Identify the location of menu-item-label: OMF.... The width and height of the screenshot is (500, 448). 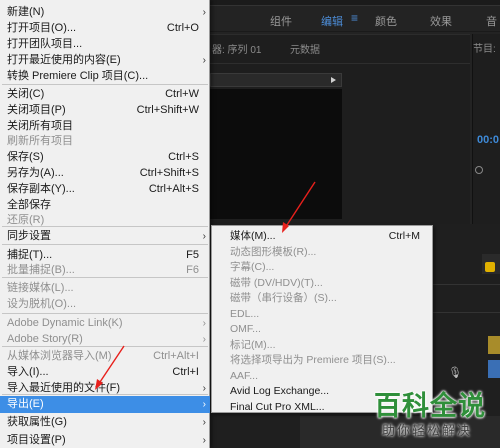
(245, 329).